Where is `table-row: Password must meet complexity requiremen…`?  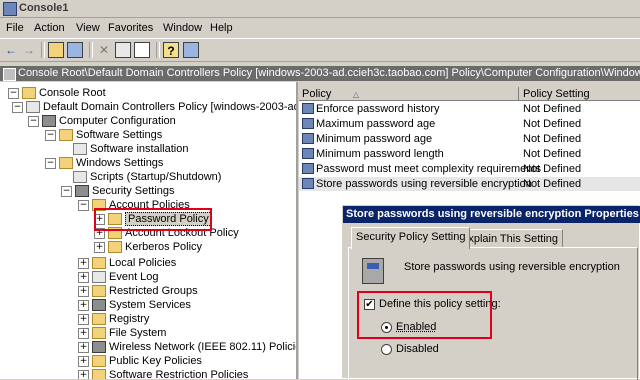 table-row: Password must meet complexity requiremen… is located at coordinates (469, 169).